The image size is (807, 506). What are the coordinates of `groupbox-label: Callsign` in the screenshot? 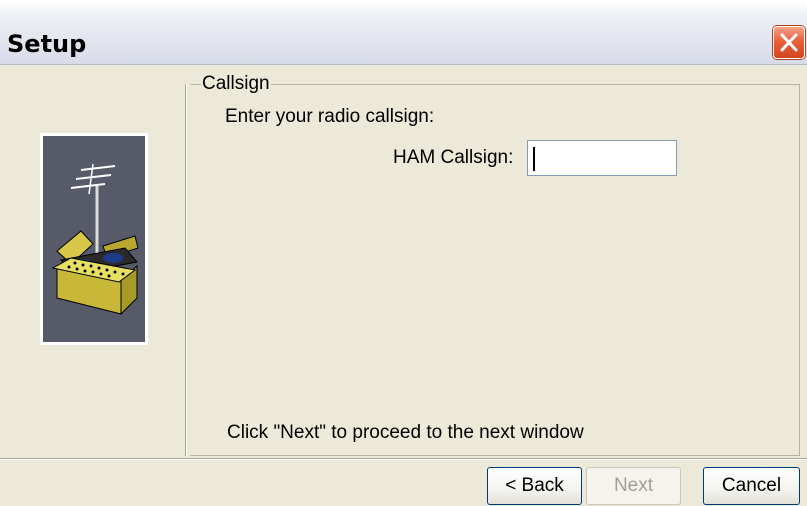 It's located at (236, 84).